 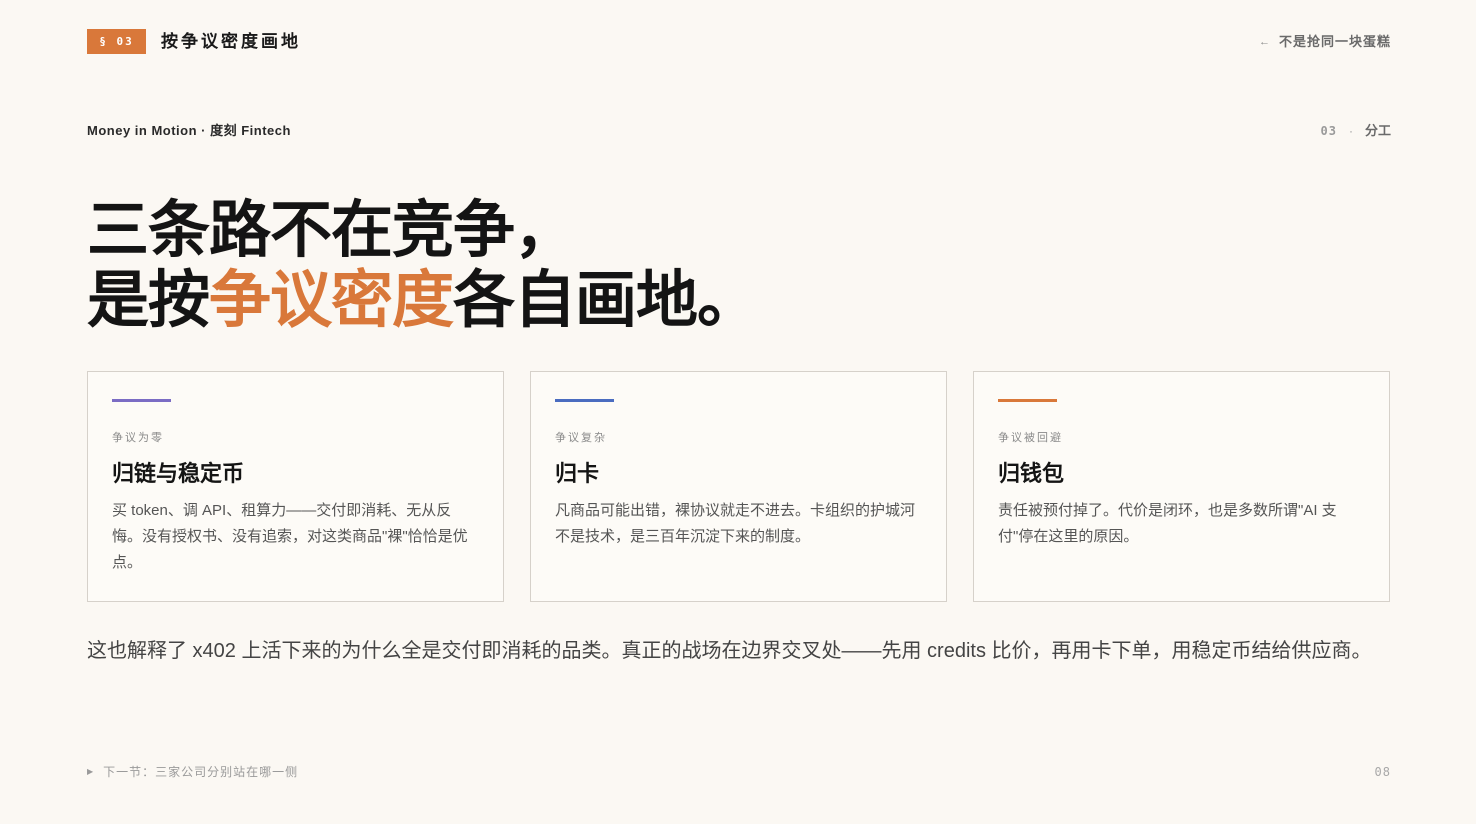 What do you see at coordinates (739, 42) in the screenshot?
I see `top-bar: § 03 按争议密度画地 ← 不是抢同一块蛋糕` at bounding box center [739, 42].